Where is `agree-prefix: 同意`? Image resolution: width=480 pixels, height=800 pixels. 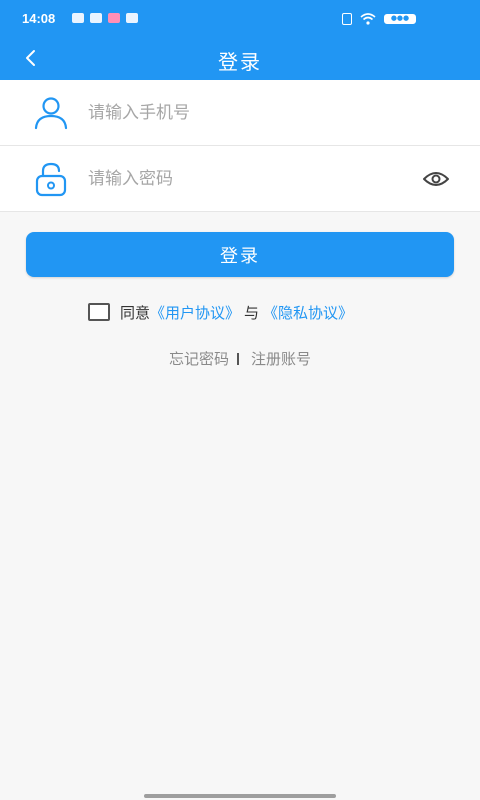 agree-prefix: 同意 is located at coordinates (135, 312).